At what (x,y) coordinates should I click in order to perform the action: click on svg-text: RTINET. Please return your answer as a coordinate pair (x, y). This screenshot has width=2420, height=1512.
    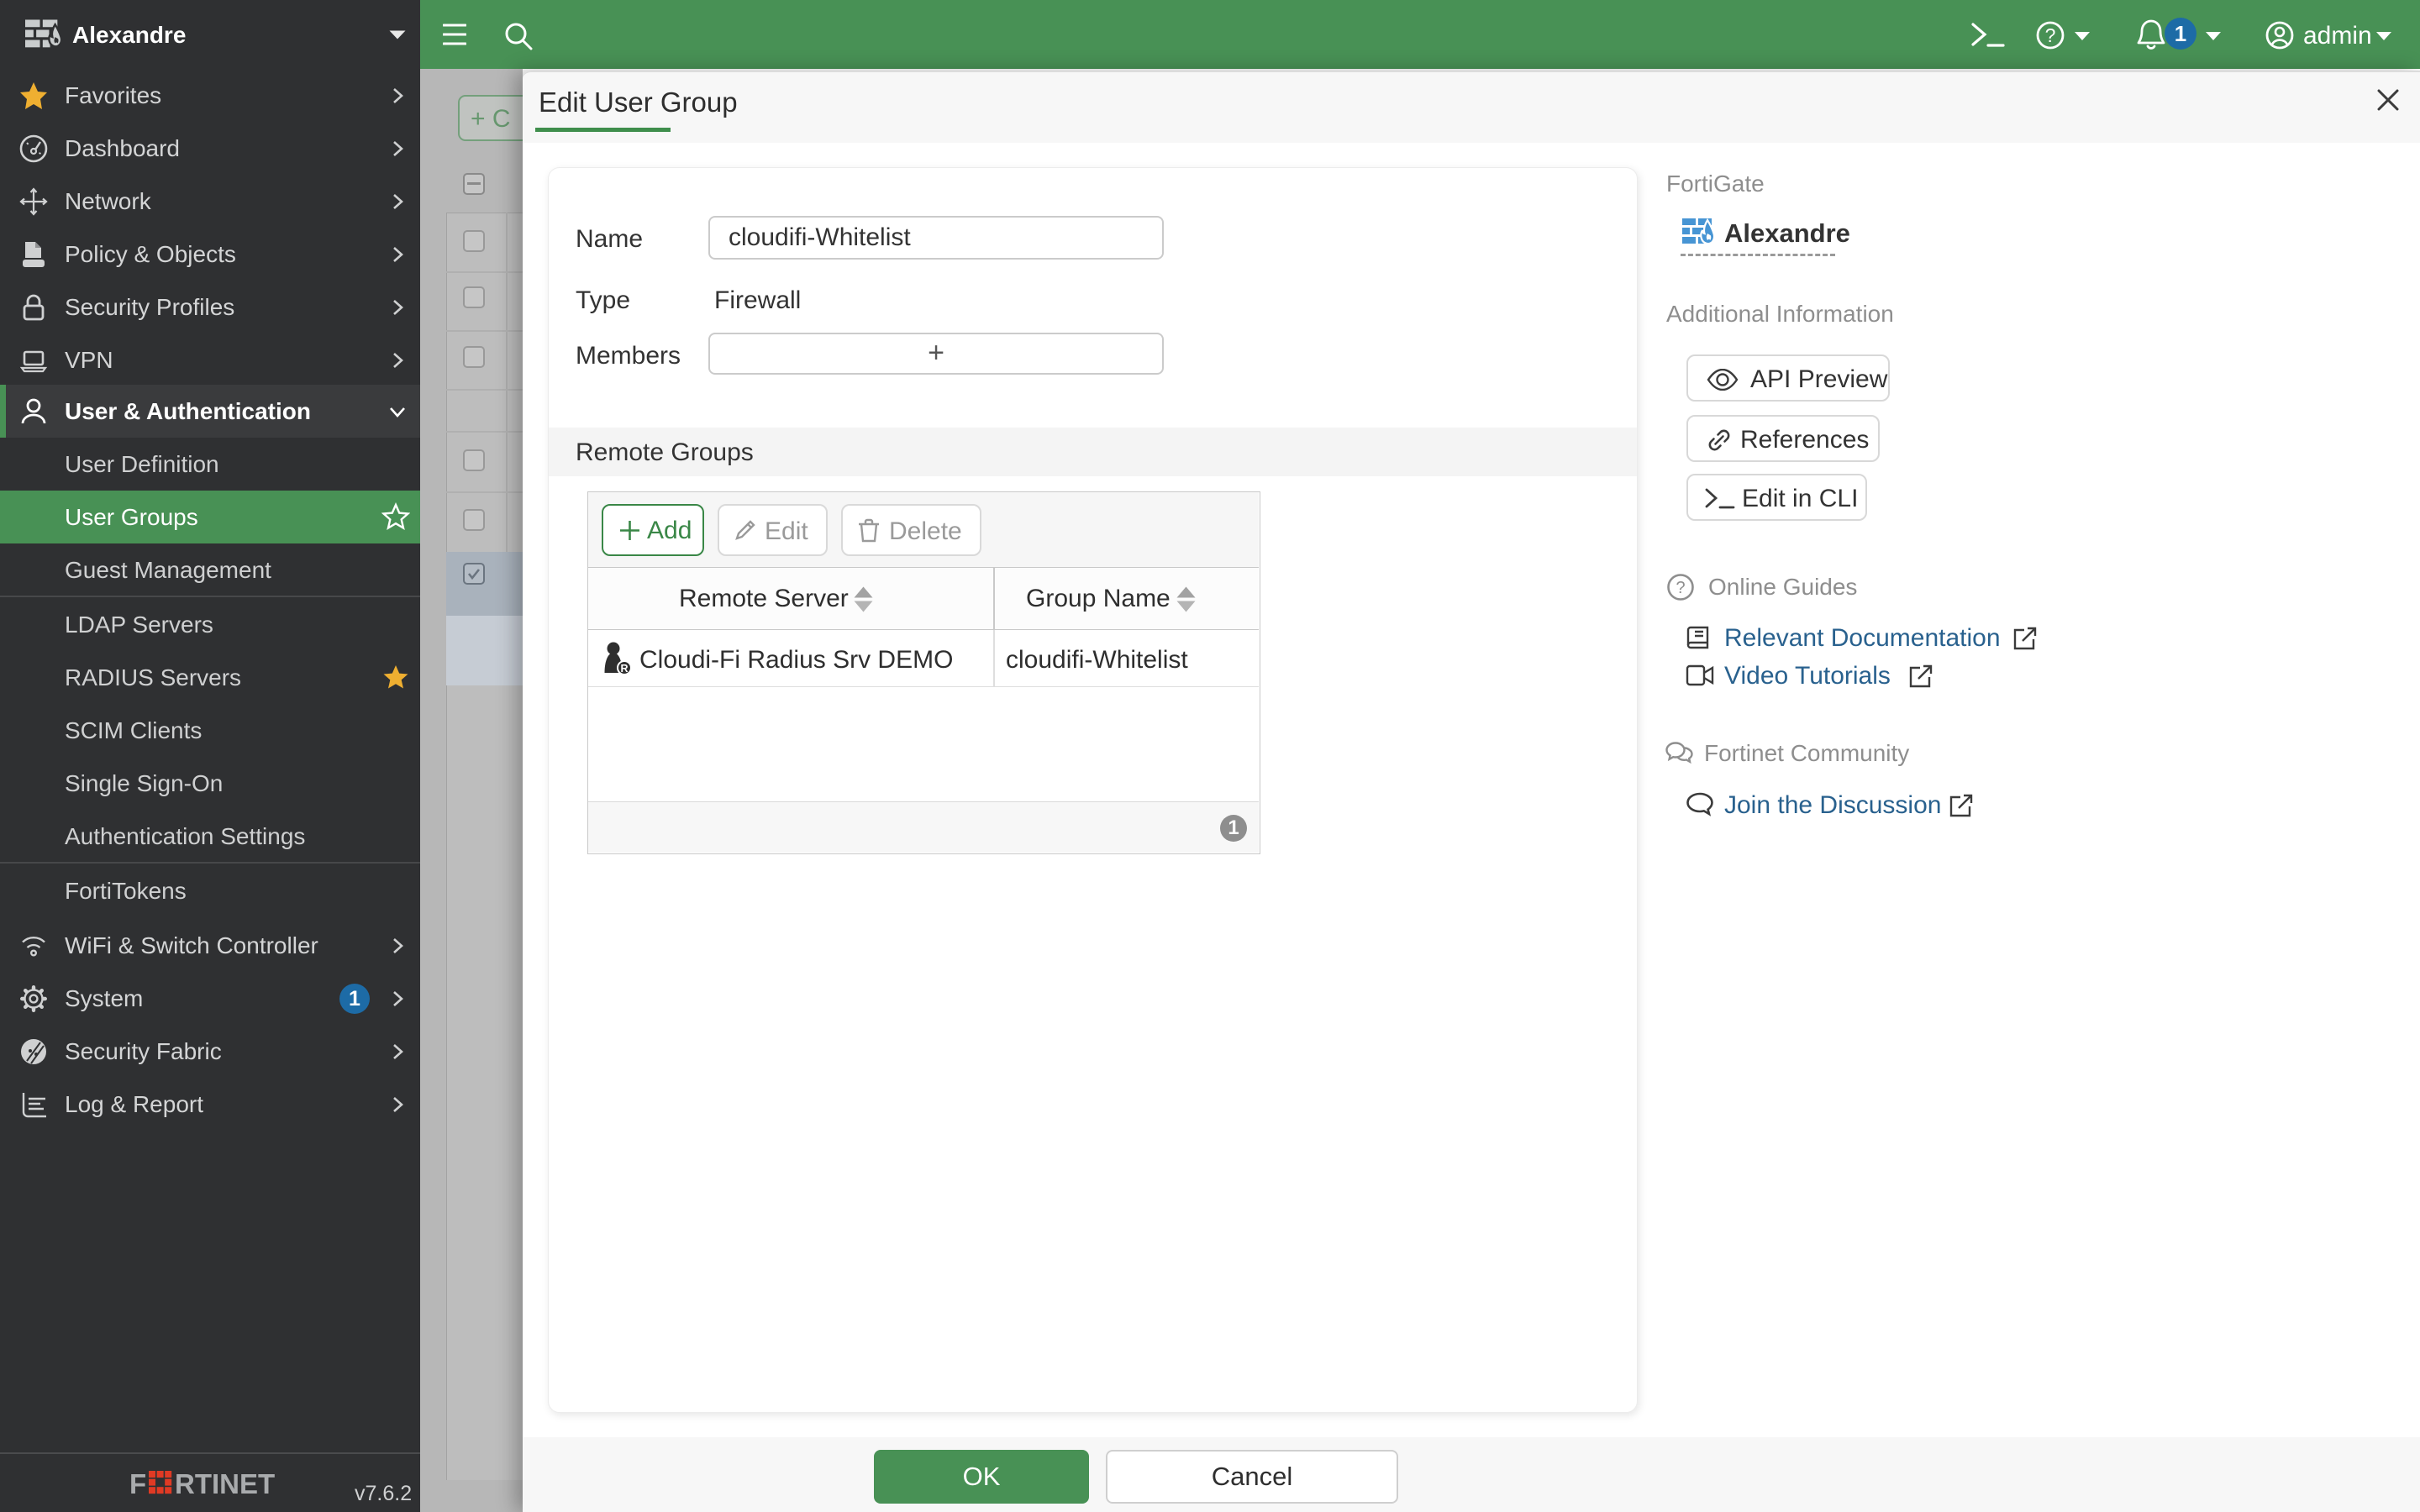
    Looking at the image, I should click on (225, 1482).